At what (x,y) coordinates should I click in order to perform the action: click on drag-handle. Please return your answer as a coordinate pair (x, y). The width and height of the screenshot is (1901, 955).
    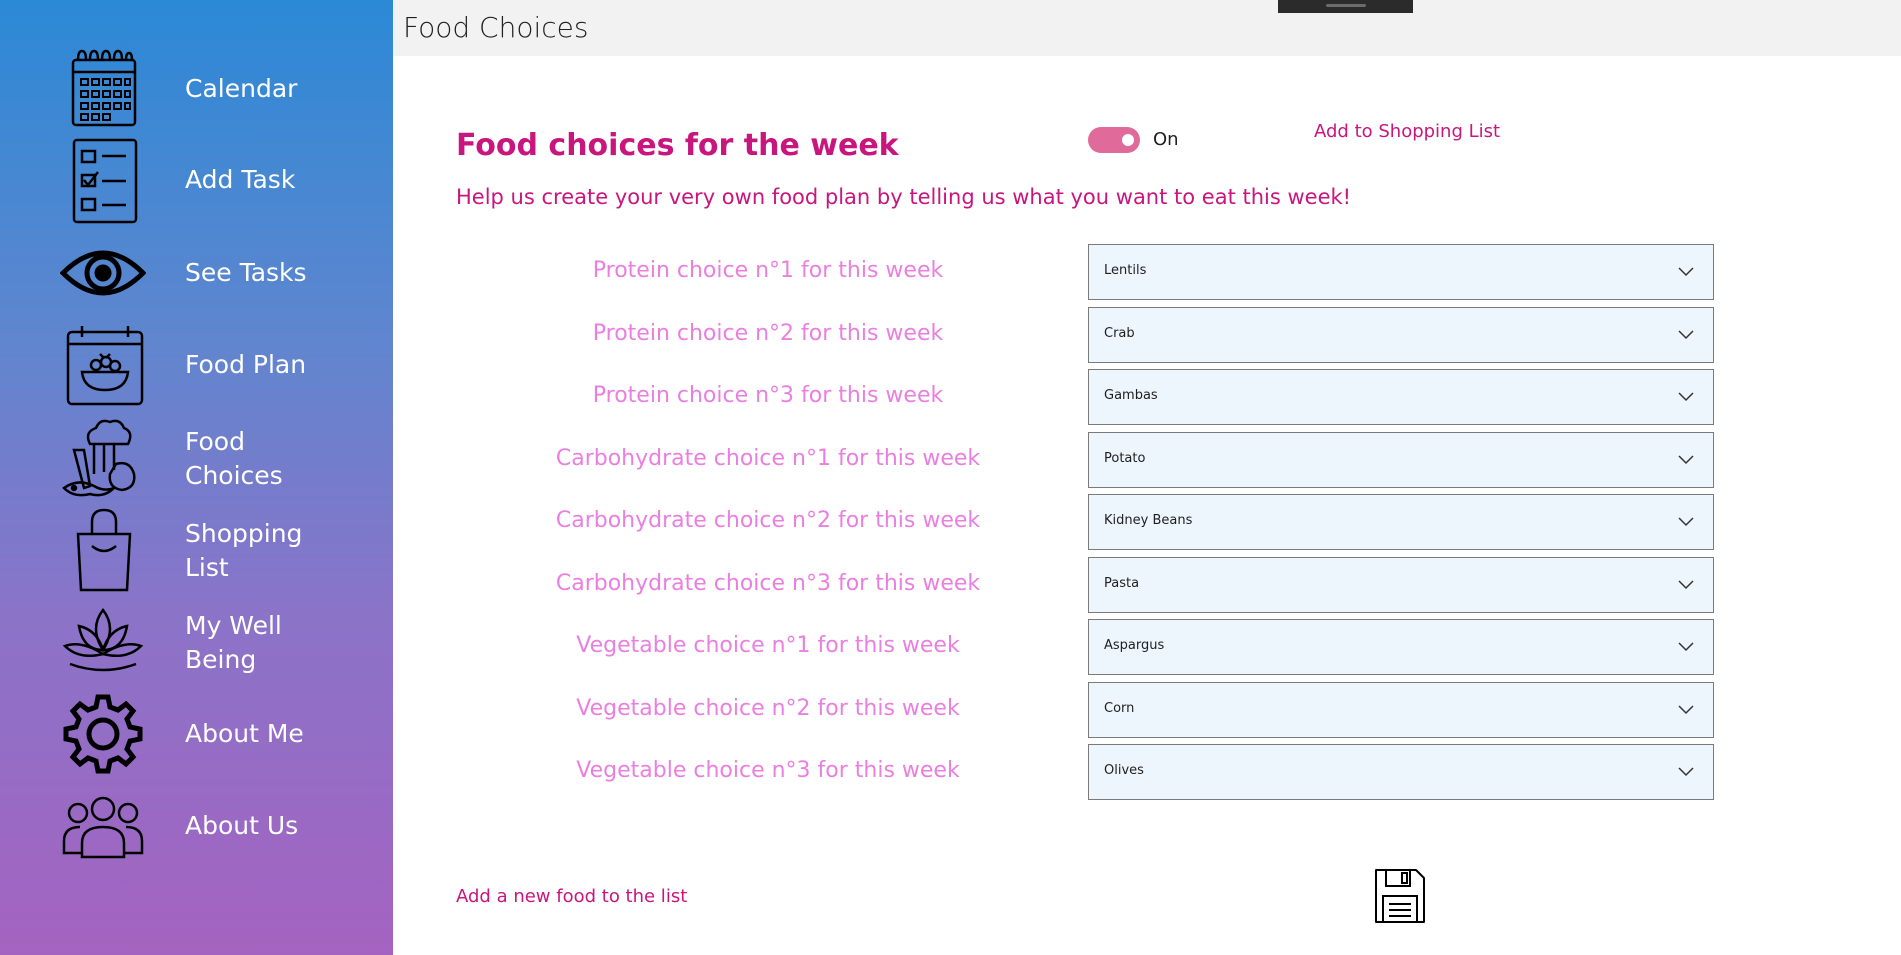
    Looking at the image, I should click on (1345, 6).